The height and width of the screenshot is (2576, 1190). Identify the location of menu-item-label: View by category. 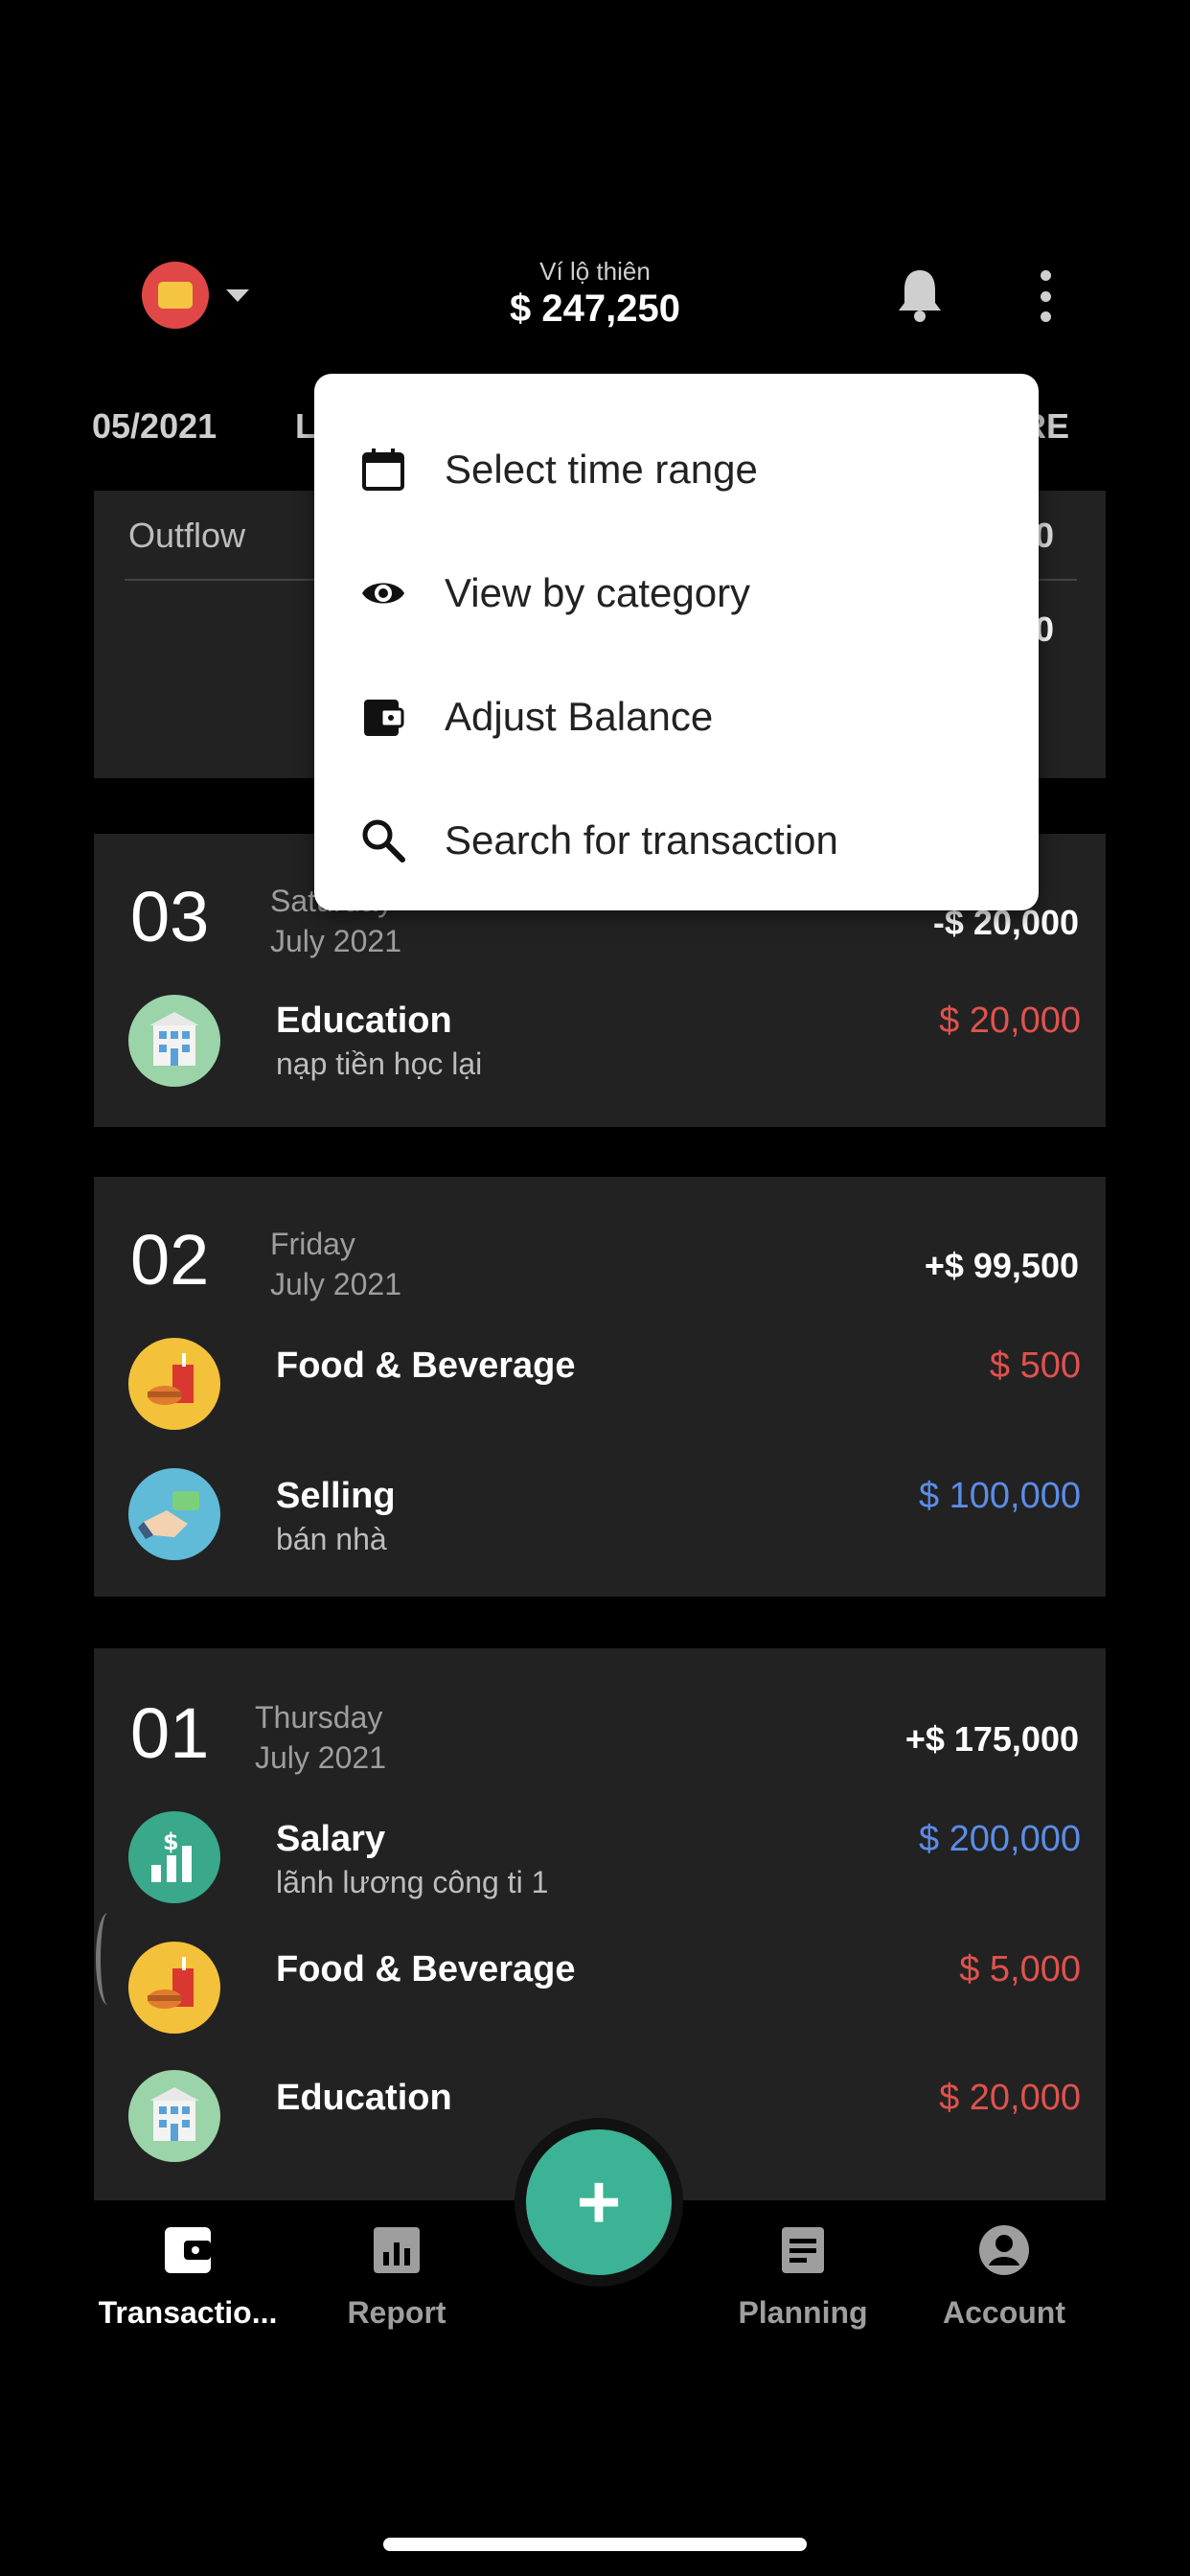
(598, 592).